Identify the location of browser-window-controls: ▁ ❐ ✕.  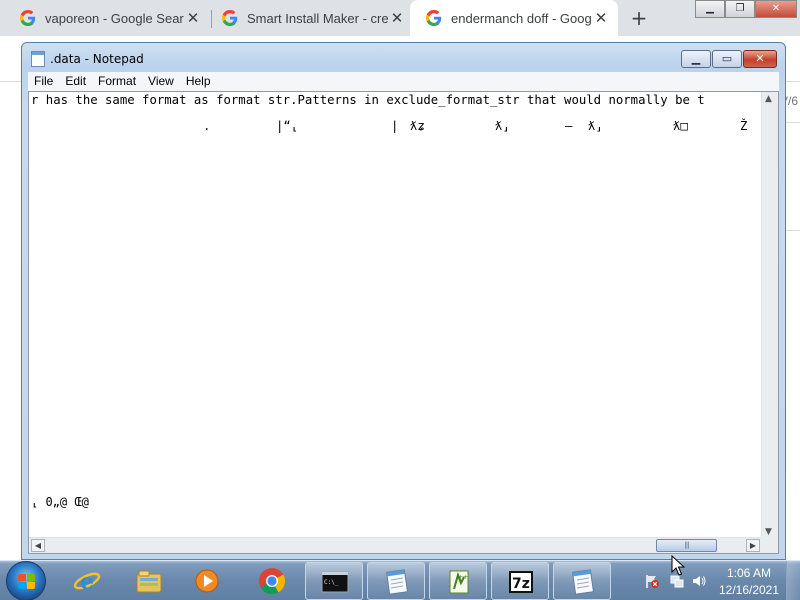
(746, 10).